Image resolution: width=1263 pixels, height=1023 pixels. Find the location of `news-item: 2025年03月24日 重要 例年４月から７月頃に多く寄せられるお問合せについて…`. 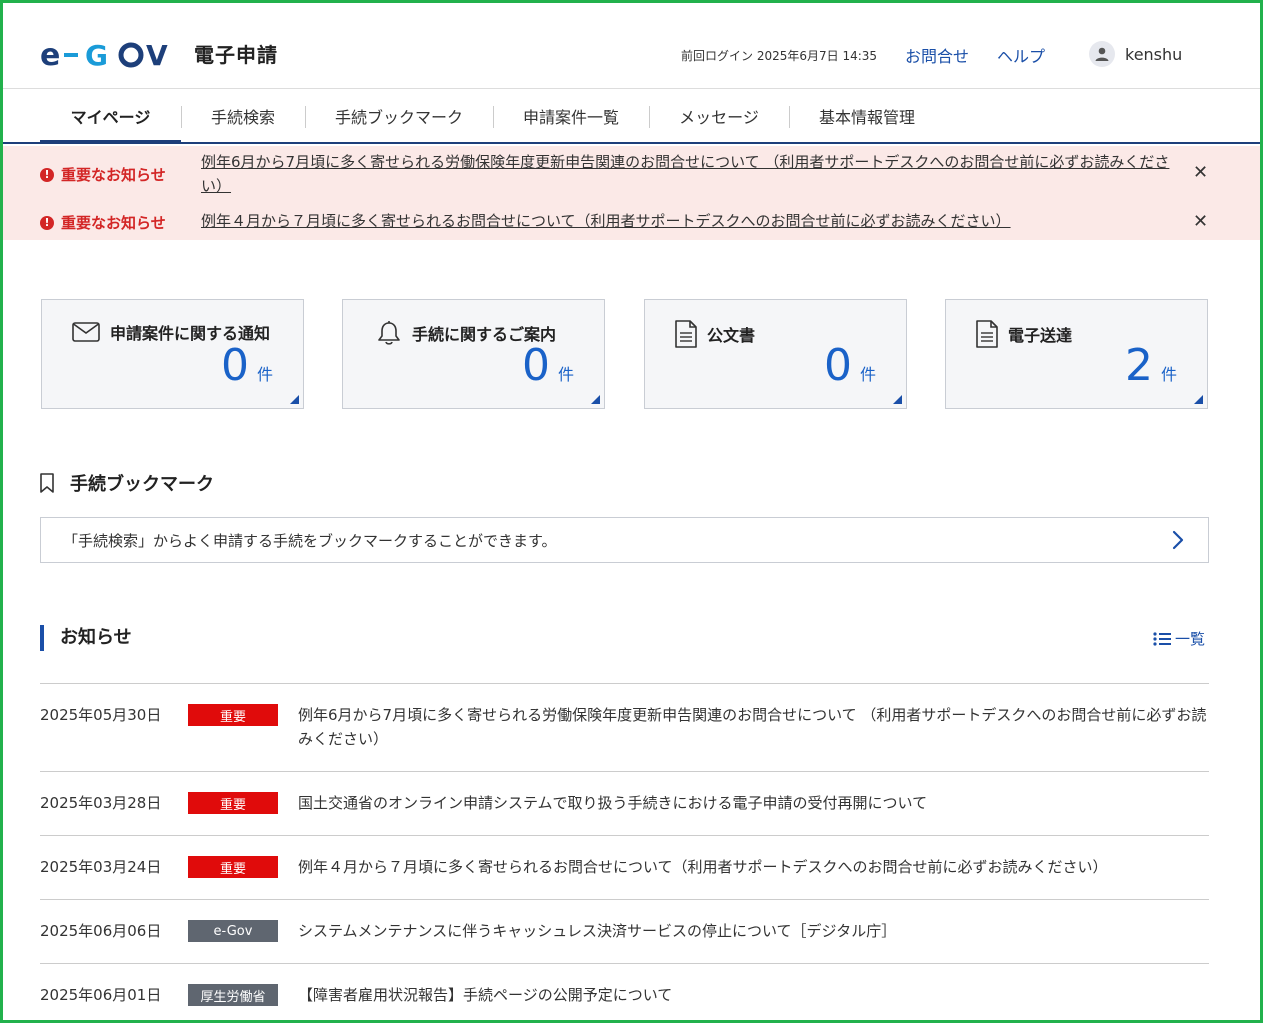

news-item: 2025年03月24日 重要 例年４月から７月頃に多く寄せられるお問合せについて… is located at coordinates (624, 867).